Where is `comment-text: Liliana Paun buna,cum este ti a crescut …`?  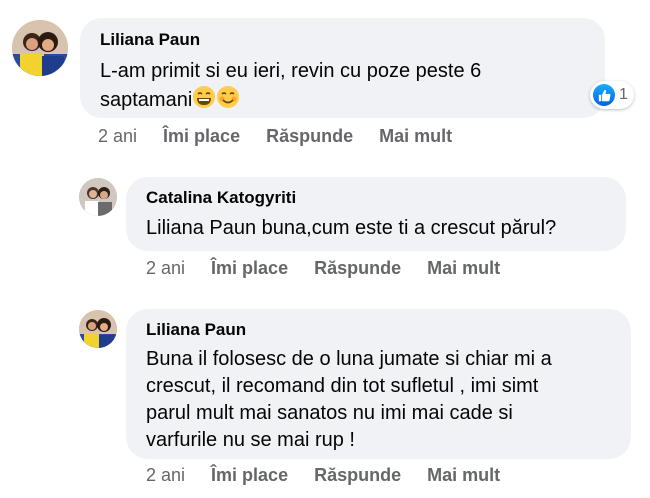 comment-text: Liliana Paun buna,cum este ti a crescut … is located at coordinates (351, 228).